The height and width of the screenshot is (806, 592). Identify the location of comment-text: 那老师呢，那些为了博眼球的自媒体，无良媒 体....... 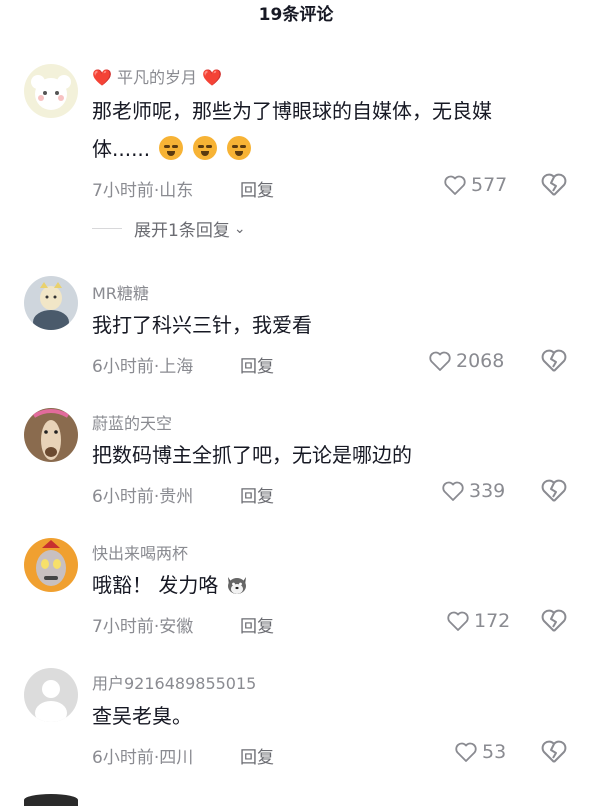
(292, 130).